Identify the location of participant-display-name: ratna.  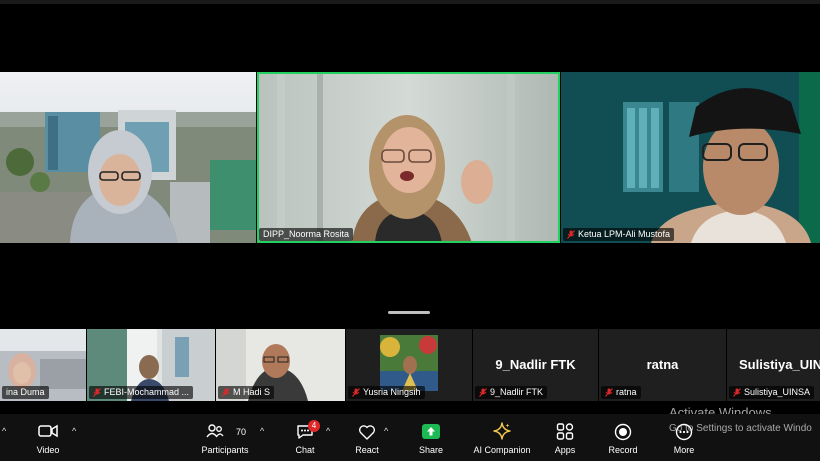
(662, 364).